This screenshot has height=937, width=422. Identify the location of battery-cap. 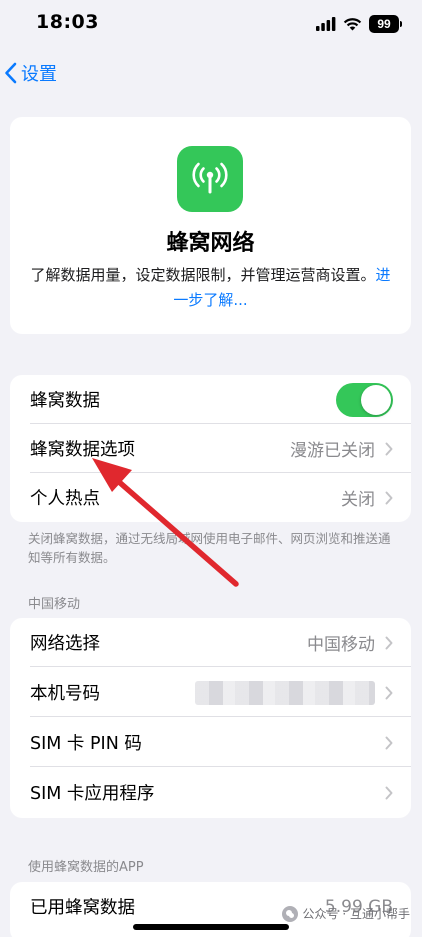
(401, 24).